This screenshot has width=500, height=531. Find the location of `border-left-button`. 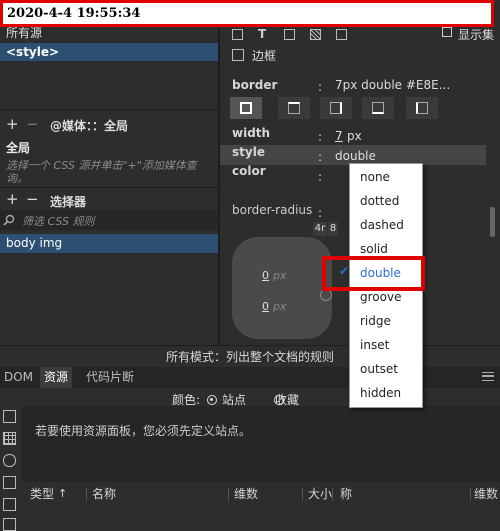

border-left-button is located at coordinates (422, 108).